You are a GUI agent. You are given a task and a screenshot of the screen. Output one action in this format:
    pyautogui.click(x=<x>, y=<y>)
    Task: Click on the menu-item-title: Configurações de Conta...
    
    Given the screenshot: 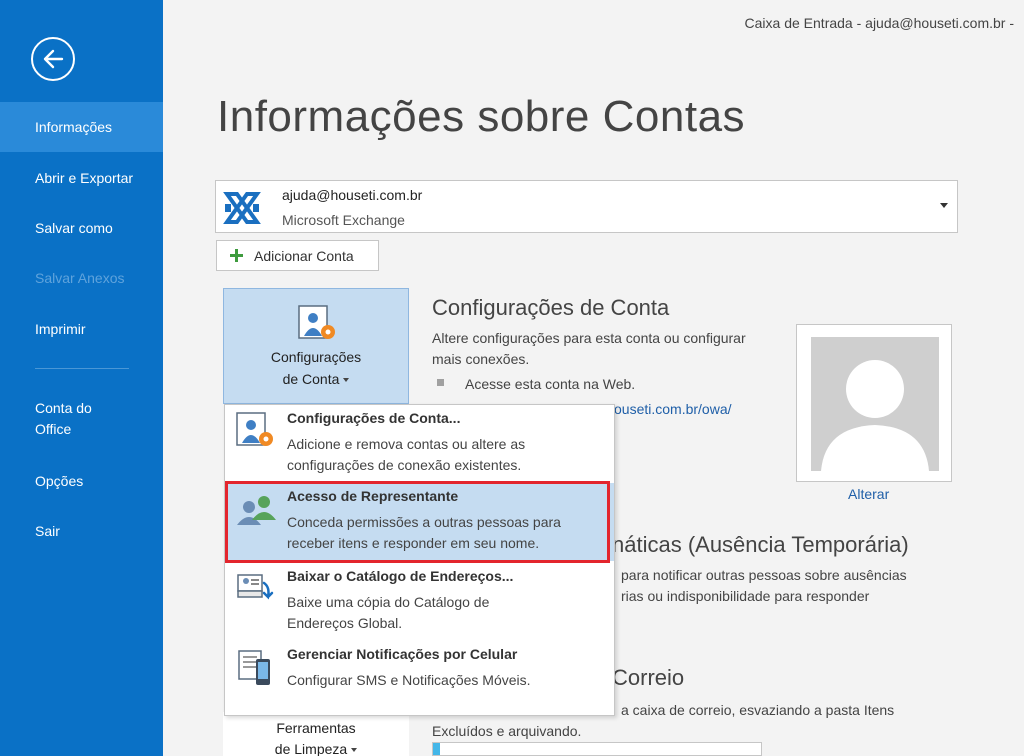 What is the action you would take?
    pyautogui.click(x=374, y=418)
    